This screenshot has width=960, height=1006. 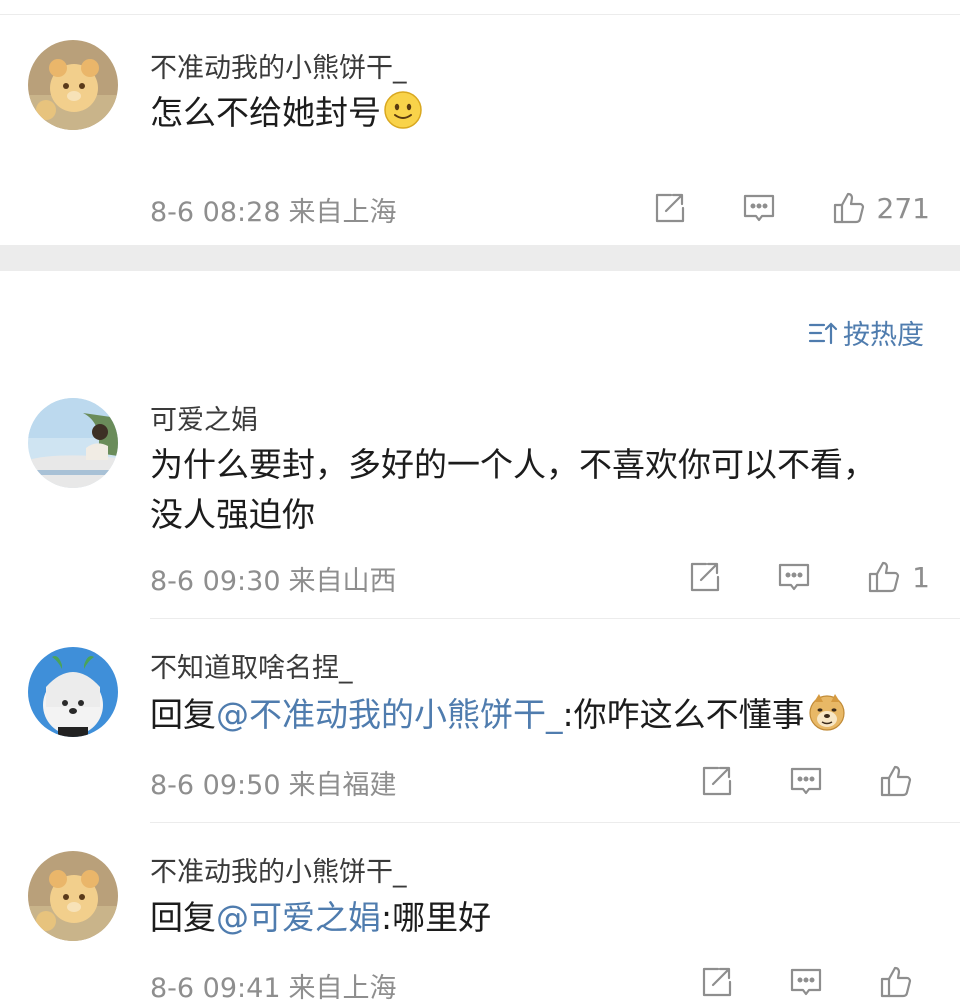 I want to click on username: 不知道取啥名捏_, so click(x=251, y=665).